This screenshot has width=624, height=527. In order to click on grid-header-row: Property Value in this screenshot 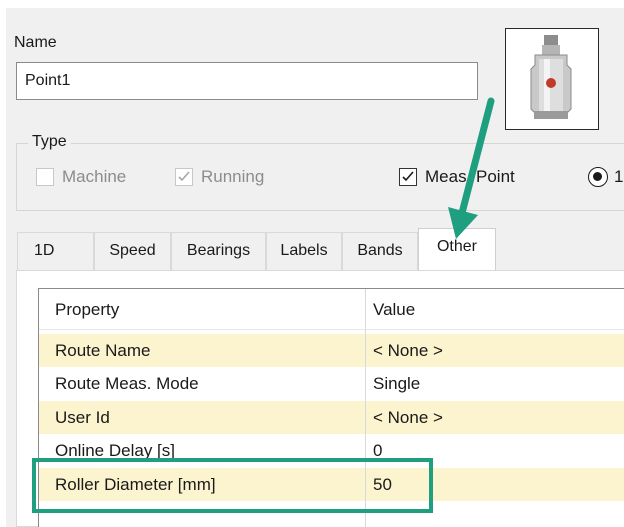, I will do `click(331, 309)`.